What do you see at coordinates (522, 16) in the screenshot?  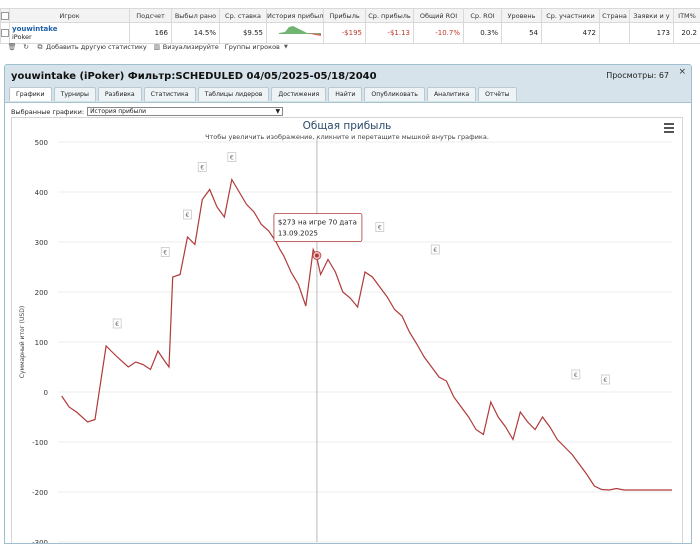 I see `col-header-level: Уровень` at bounding box center [522, 16].